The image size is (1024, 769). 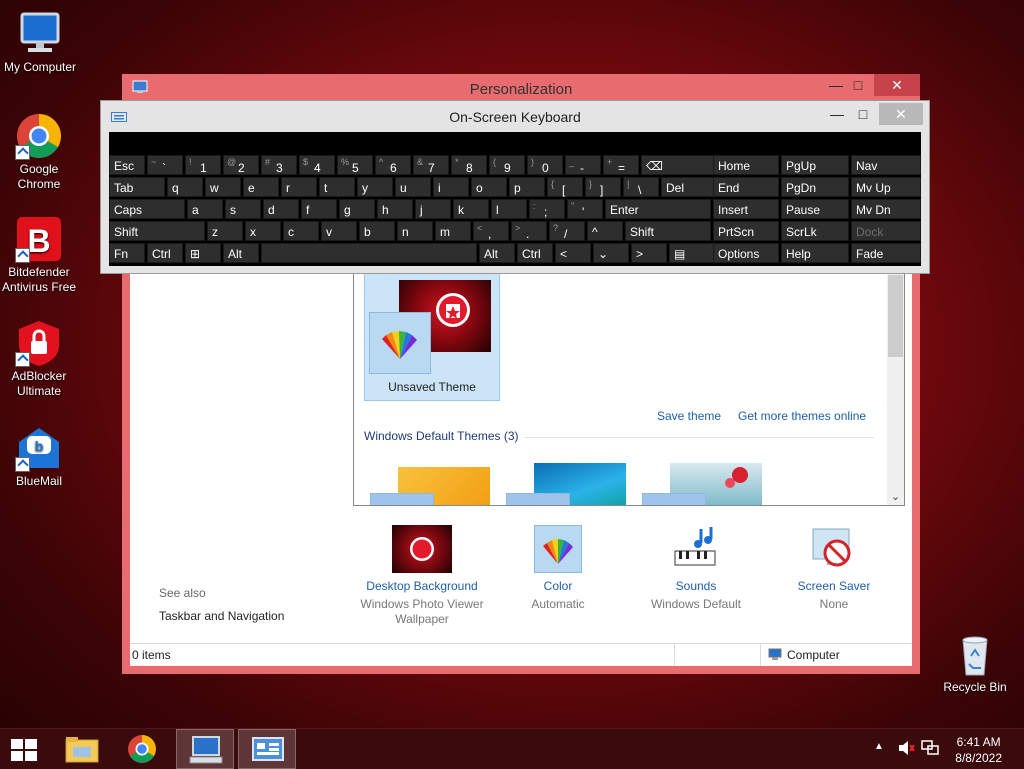 I want to click on key-3-9: >., so click(x=529, y=231).